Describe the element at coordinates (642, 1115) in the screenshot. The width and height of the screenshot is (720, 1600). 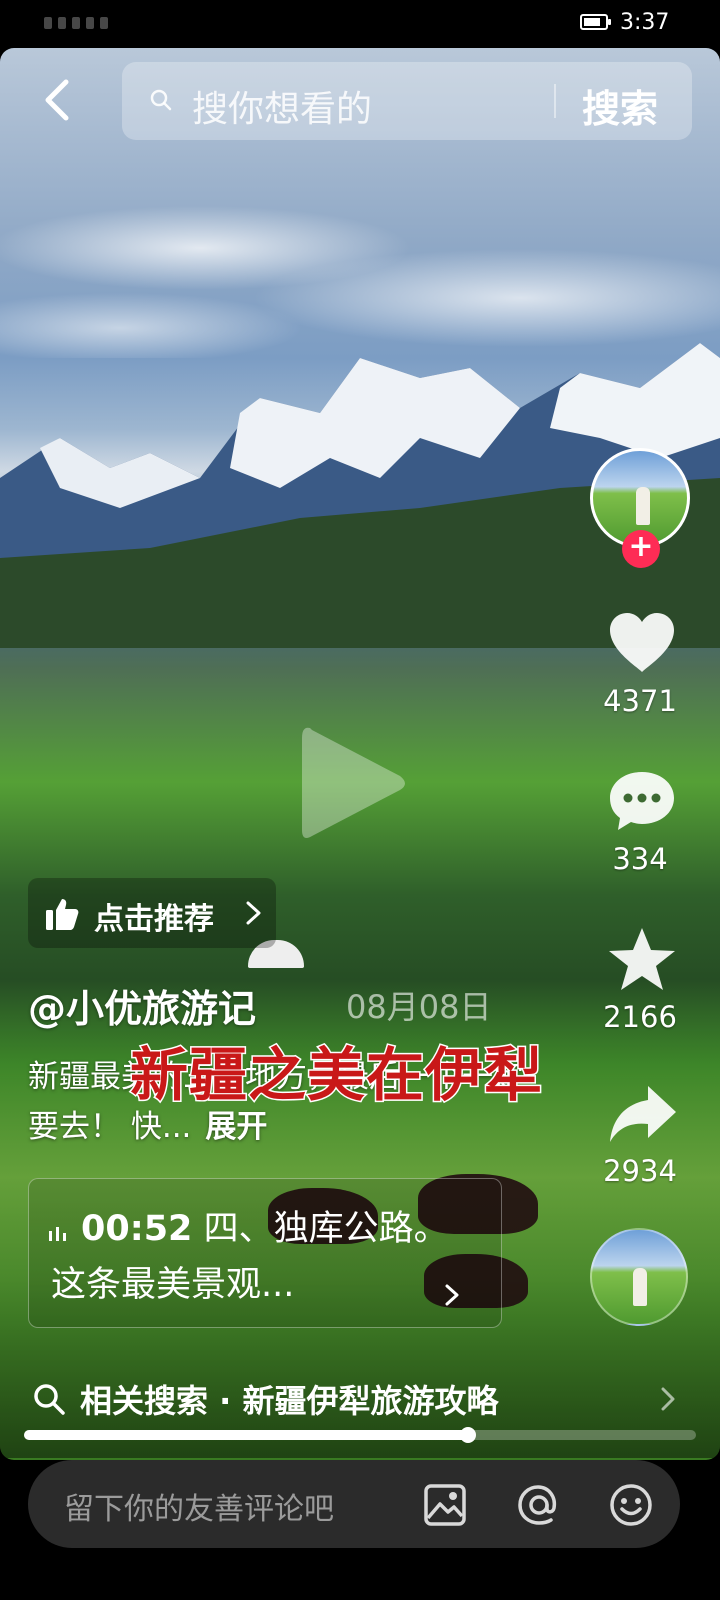
I see `share-icon` at that location.